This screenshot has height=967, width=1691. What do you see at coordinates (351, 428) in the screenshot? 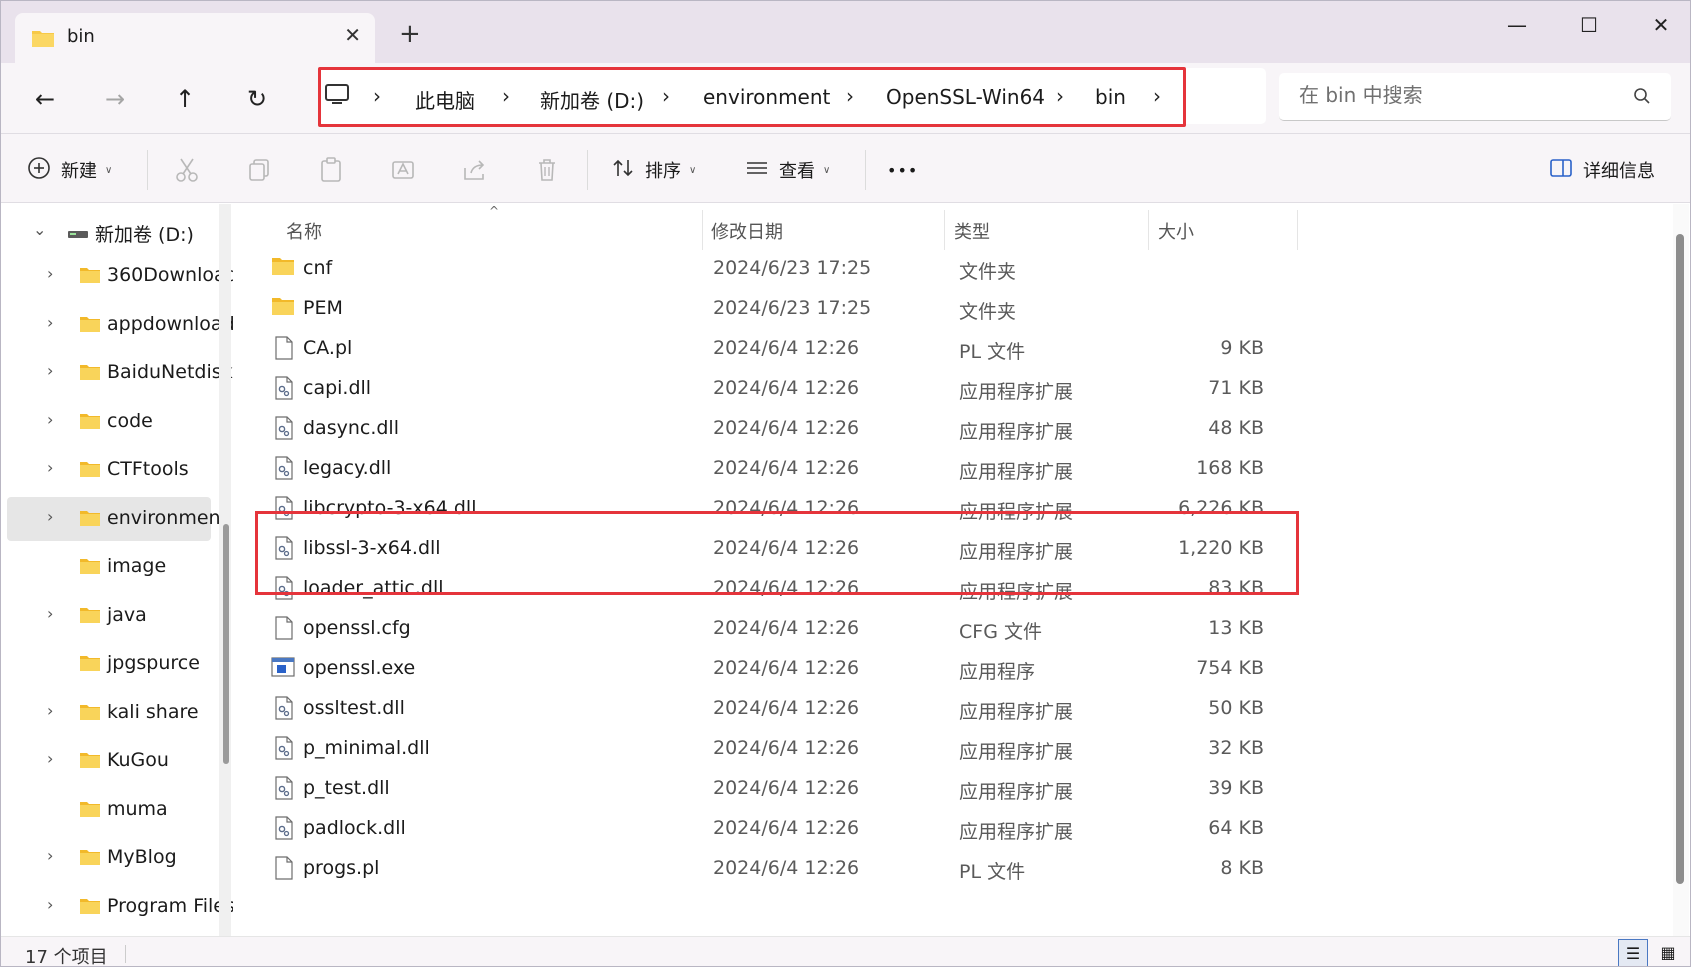
I see `file-name: dasync.dll` at bounding box center [351, 428].